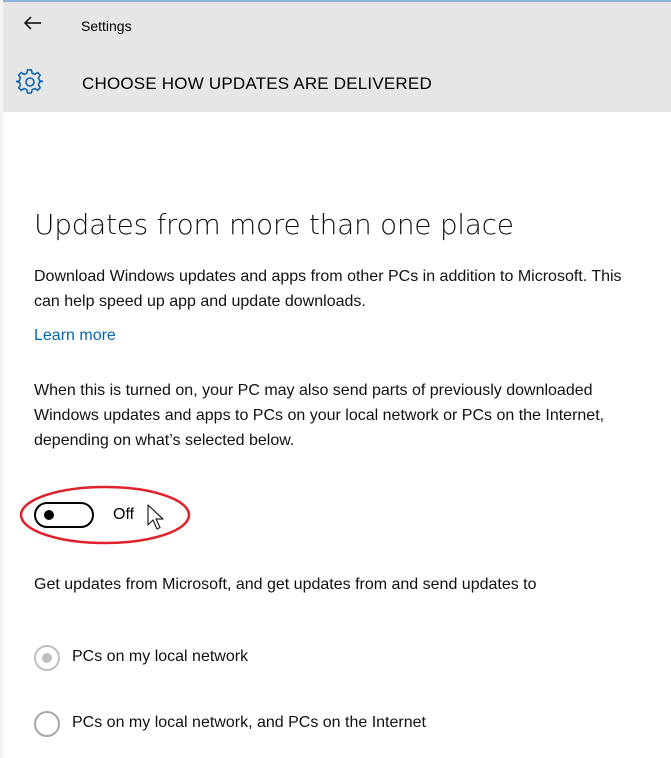  I want to click on section-title: Updates from more than one place, so click(274, 224).